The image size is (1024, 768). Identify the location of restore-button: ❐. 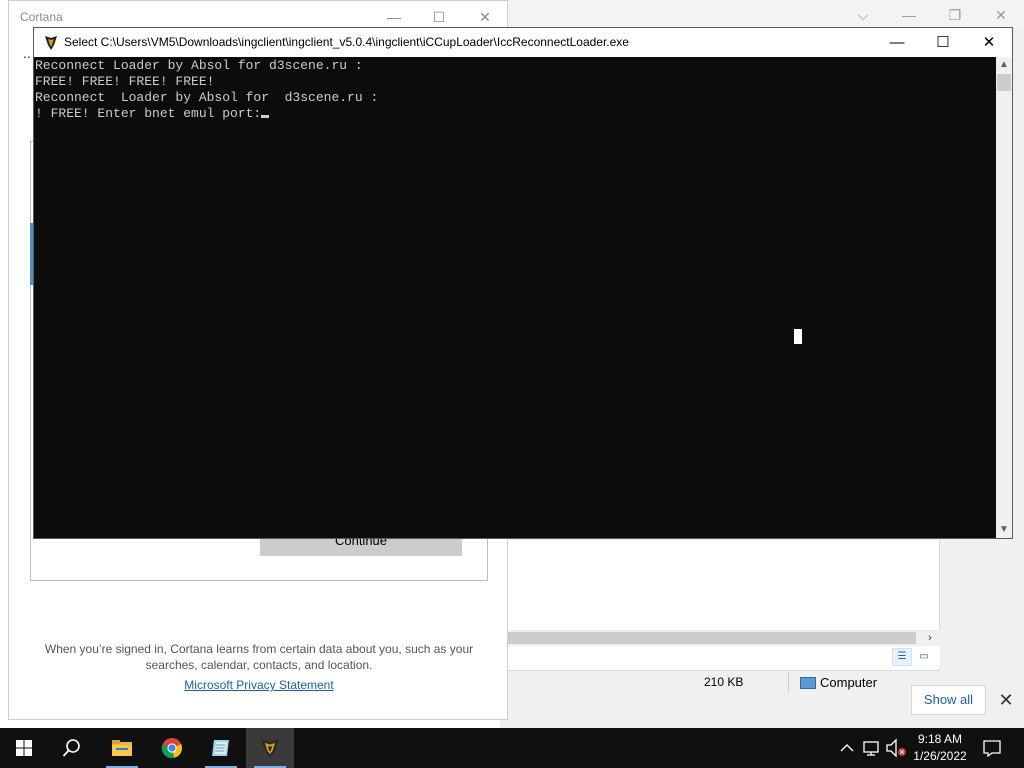
(955, 15).